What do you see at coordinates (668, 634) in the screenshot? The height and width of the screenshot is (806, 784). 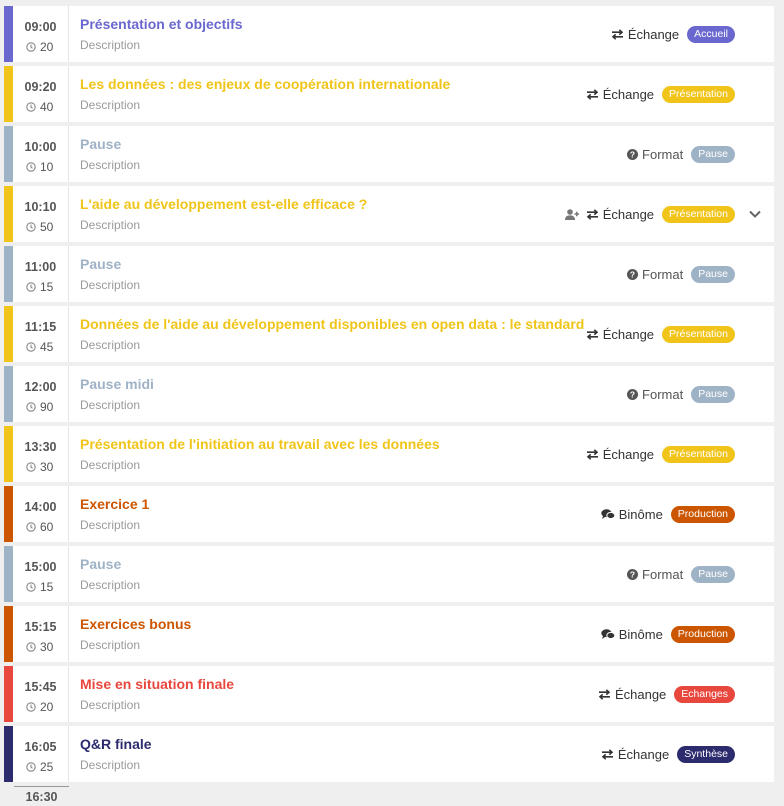 I see `session-meta: Binôme Production` at bounding box center [668, 634].